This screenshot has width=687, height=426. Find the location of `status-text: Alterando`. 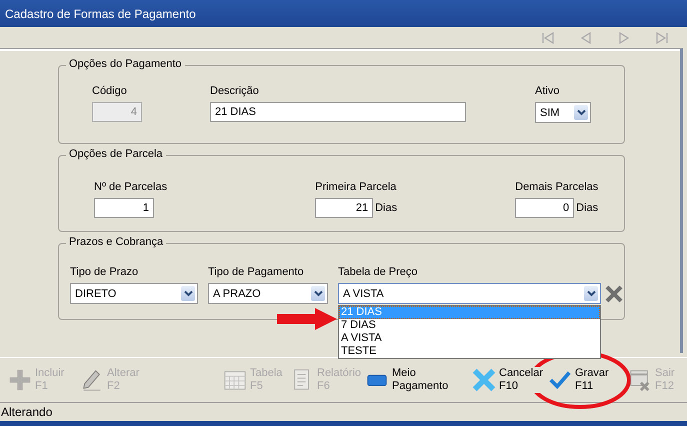

status-text: Alterando is located at coordinates (26, 412).